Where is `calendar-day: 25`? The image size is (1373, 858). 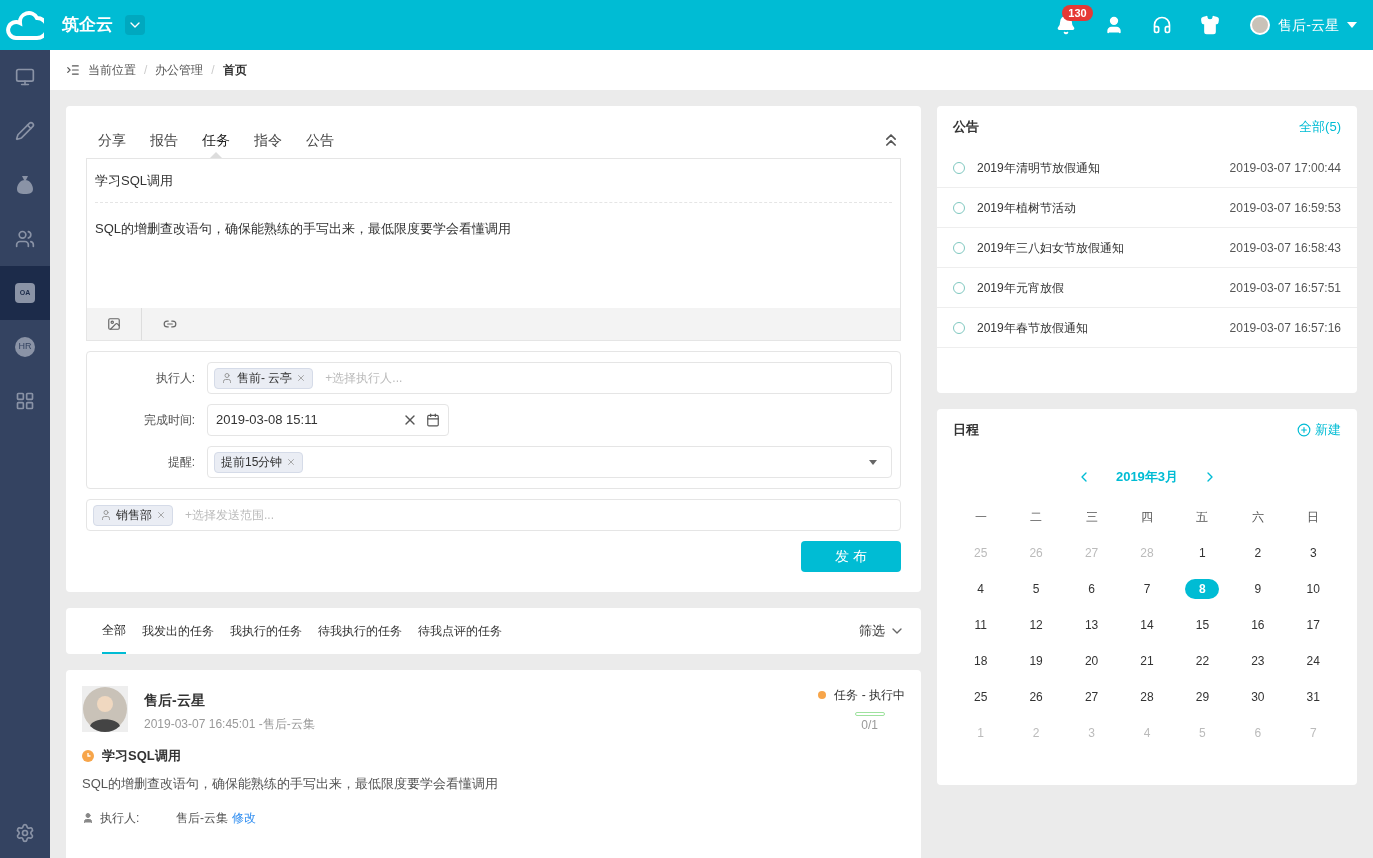
calendar-day: 25 is located at coordinates (980, 696).